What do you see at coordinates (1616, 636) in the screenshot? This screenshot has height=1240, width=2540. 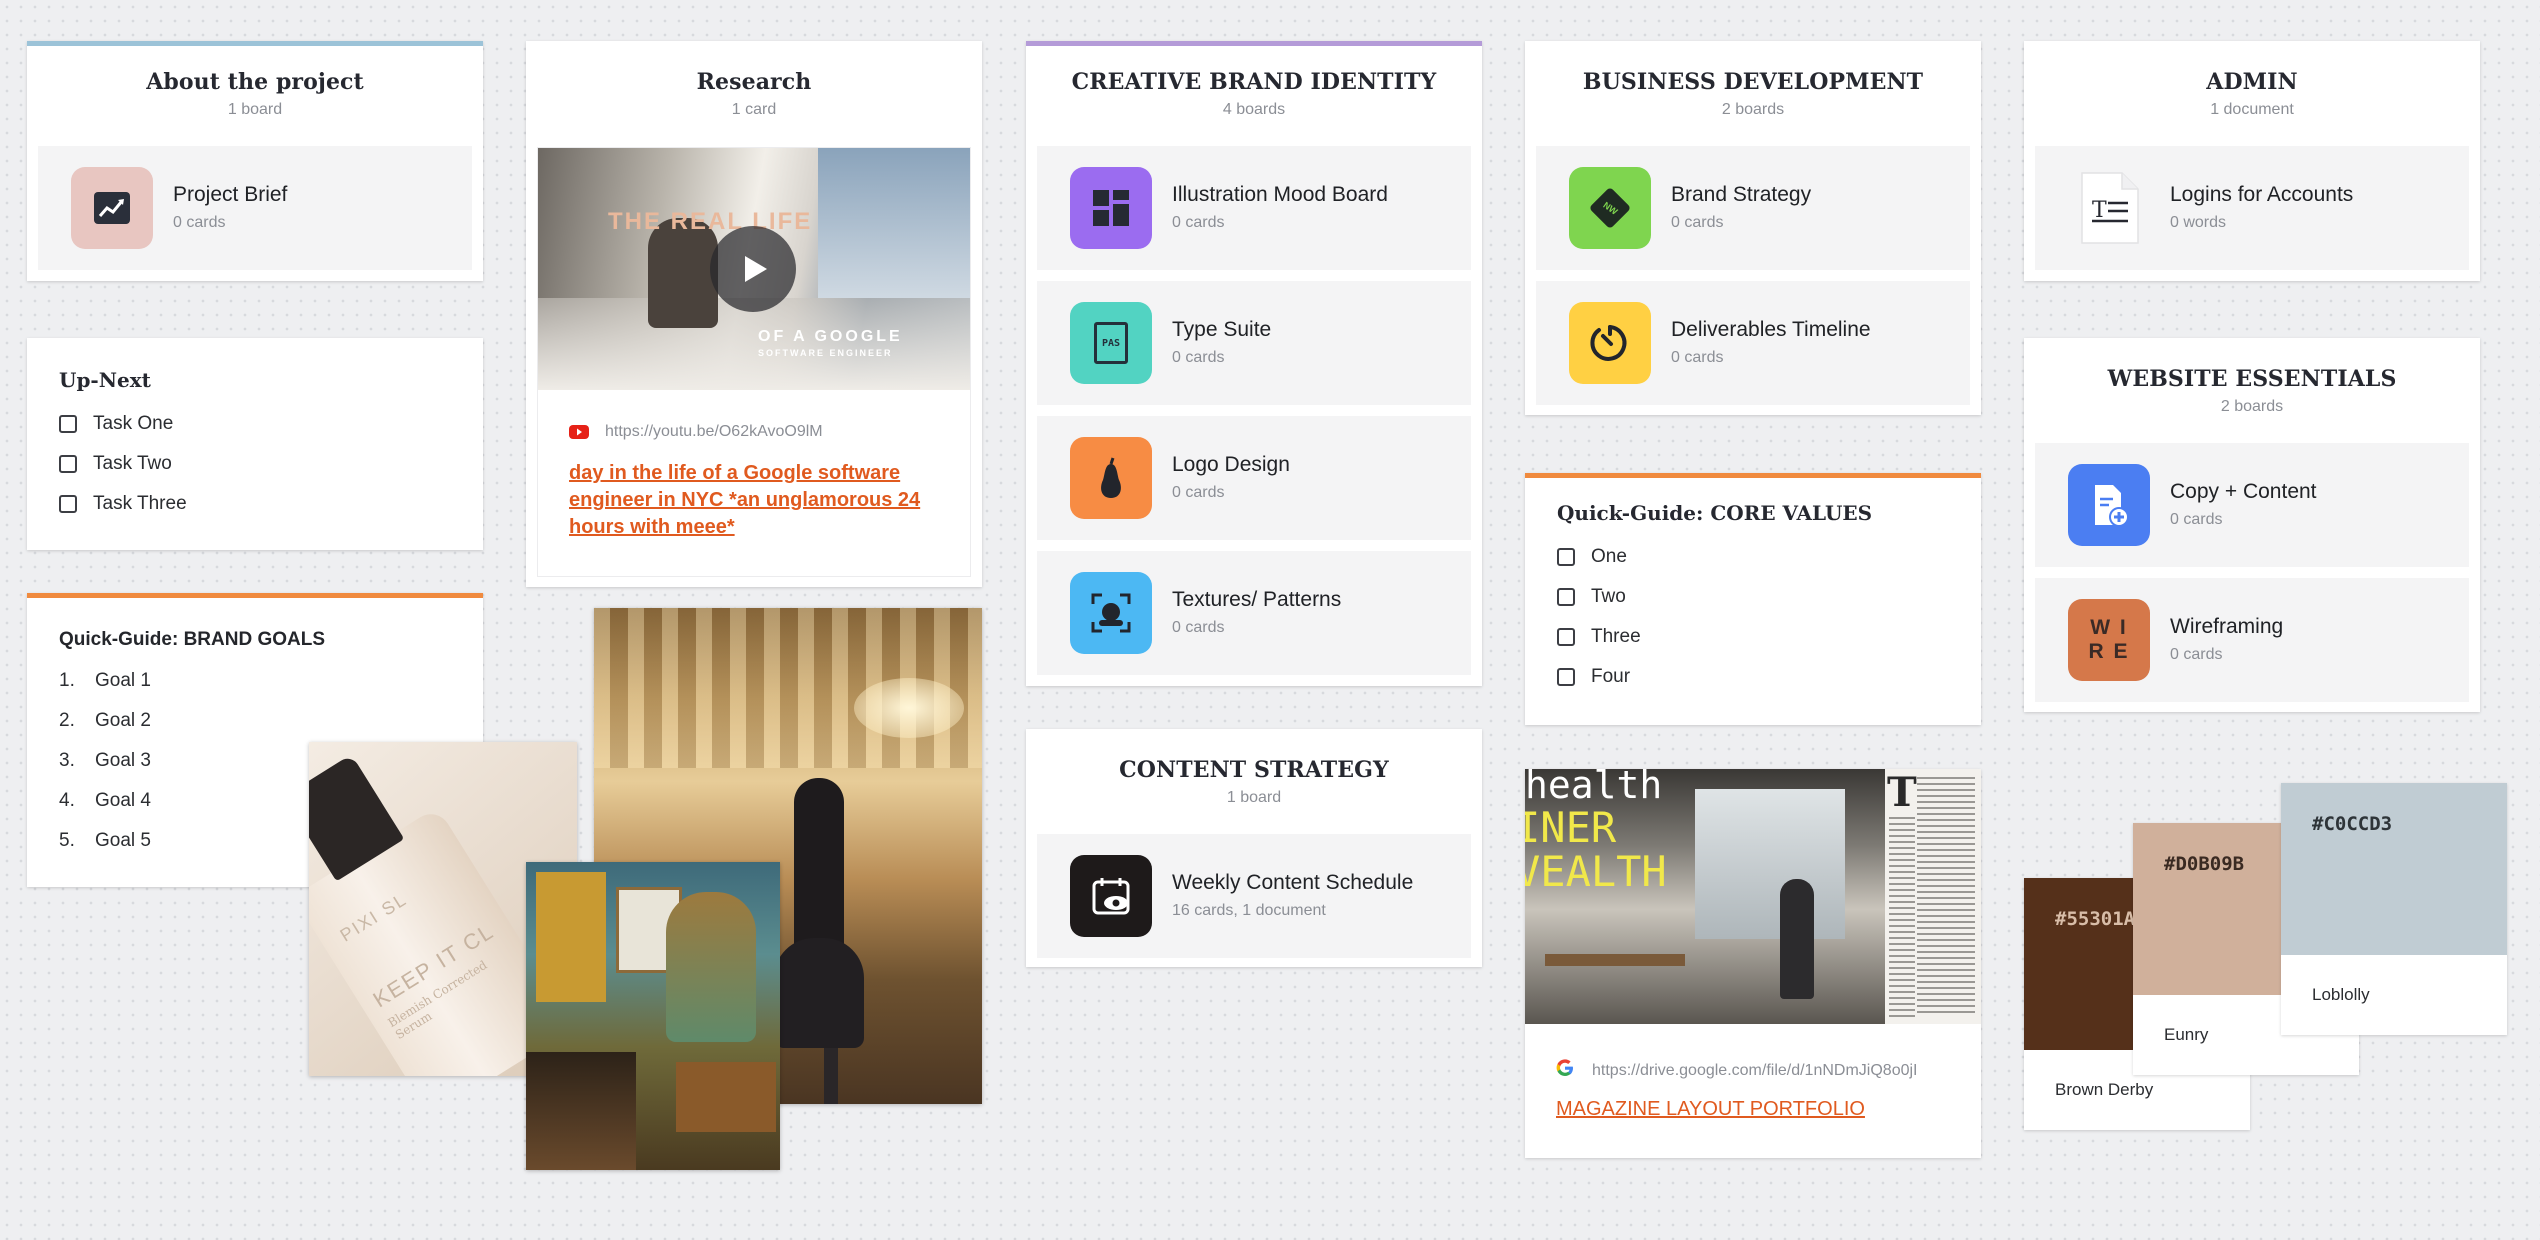 I see `value-label: Three` at bounding box center [1616, 636].